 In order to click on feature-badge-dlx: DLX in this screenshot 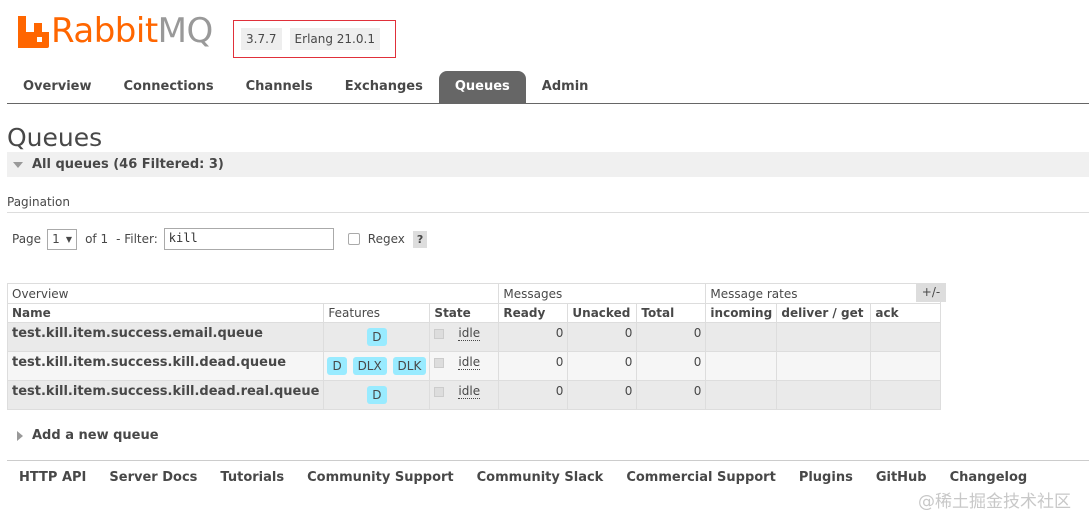, I will do `click(369, 366)`.